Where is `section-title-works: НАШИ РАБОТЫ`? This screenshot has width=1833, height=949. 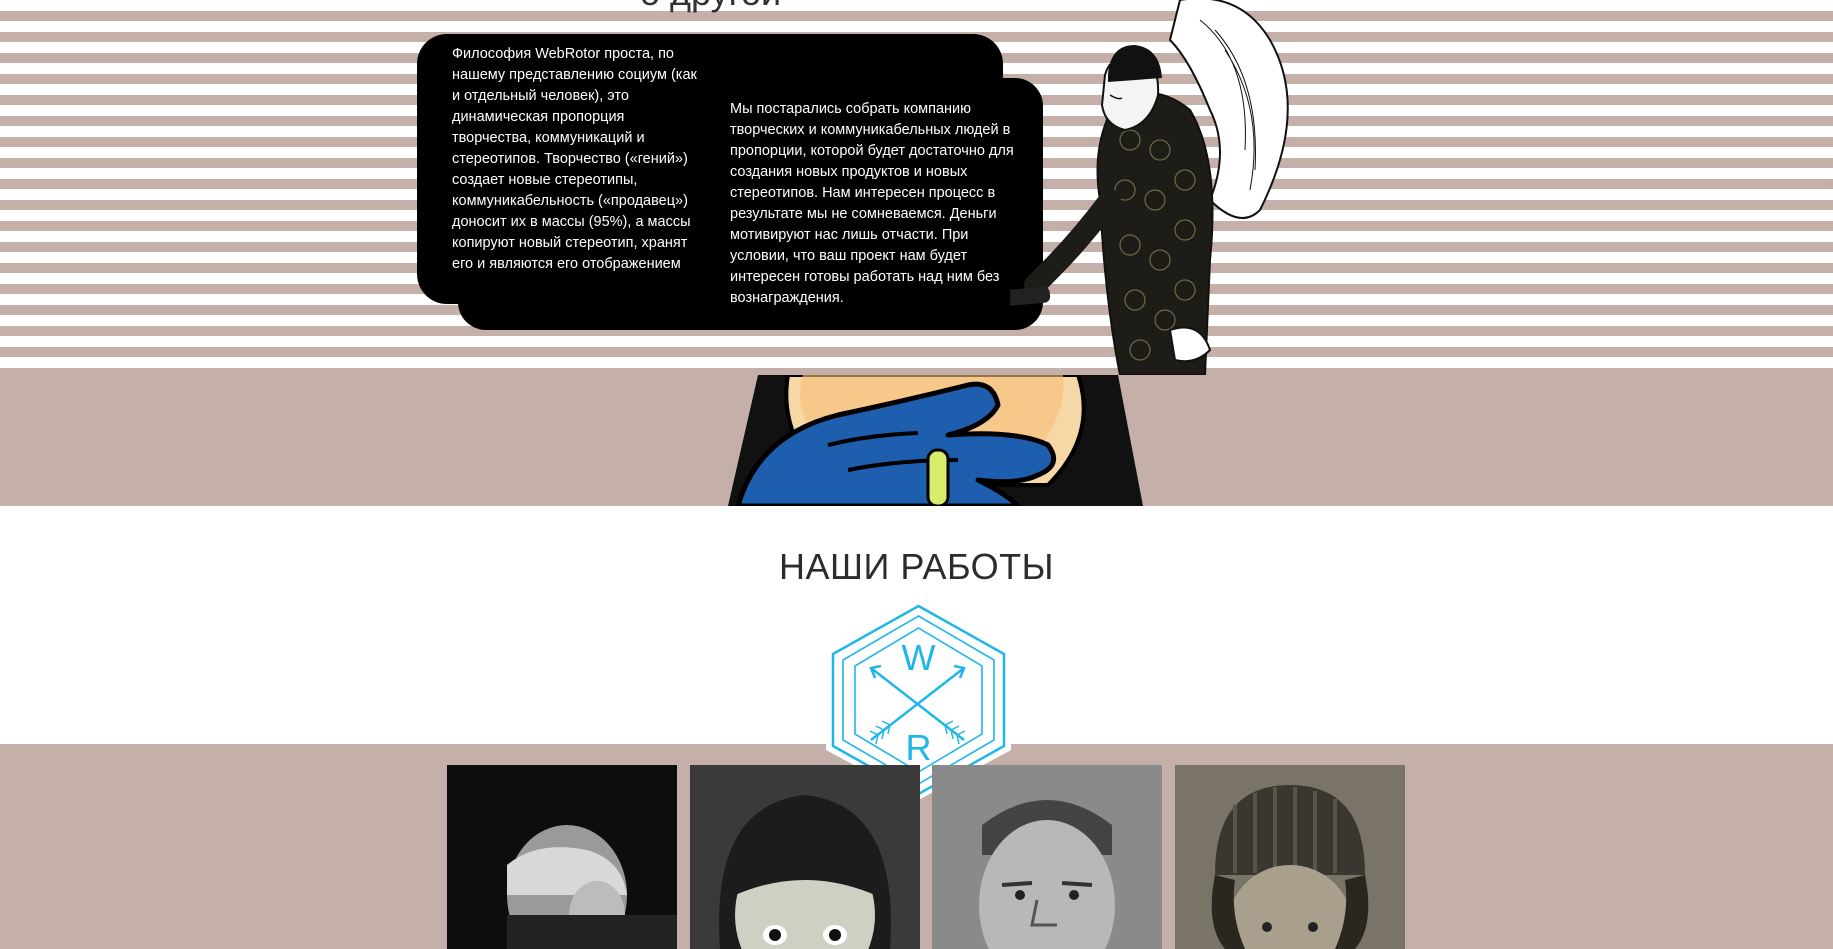 section-title-works: НАШИ РАБОТЫ is located at coordinates (916, 566).